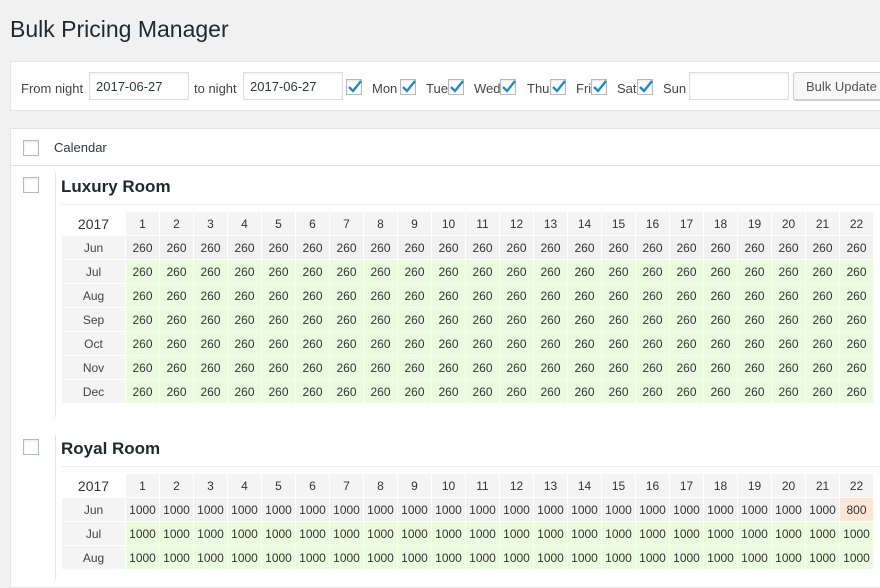 This screenshot has width=880, height=588. Describe the element at coordinates (293, 86) in the screenshot. I see `to-night-input` at that location.